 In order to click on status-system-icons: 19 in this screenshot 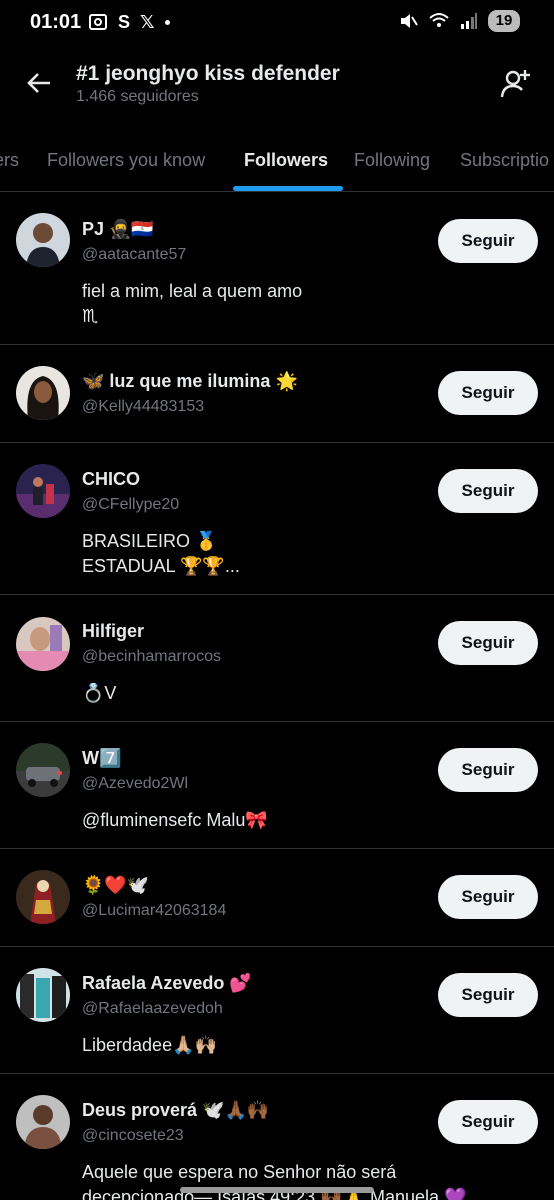, I will do `click(459, 21)`.